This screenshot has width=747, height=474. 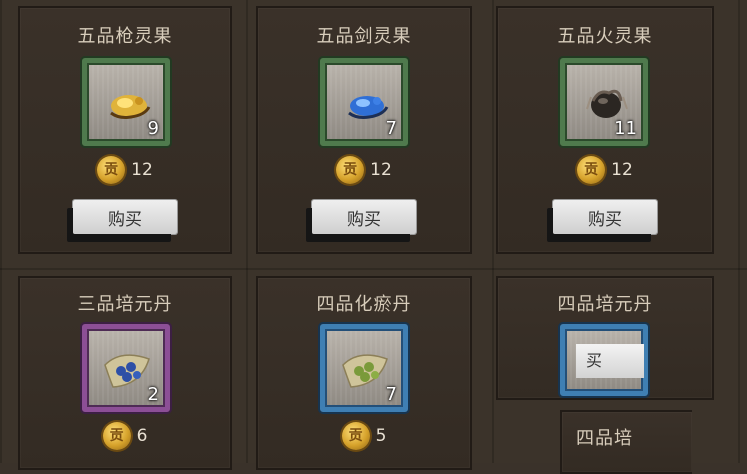 I want to click on item-title: 四品化瘀丹, so click(x=364, y=304).